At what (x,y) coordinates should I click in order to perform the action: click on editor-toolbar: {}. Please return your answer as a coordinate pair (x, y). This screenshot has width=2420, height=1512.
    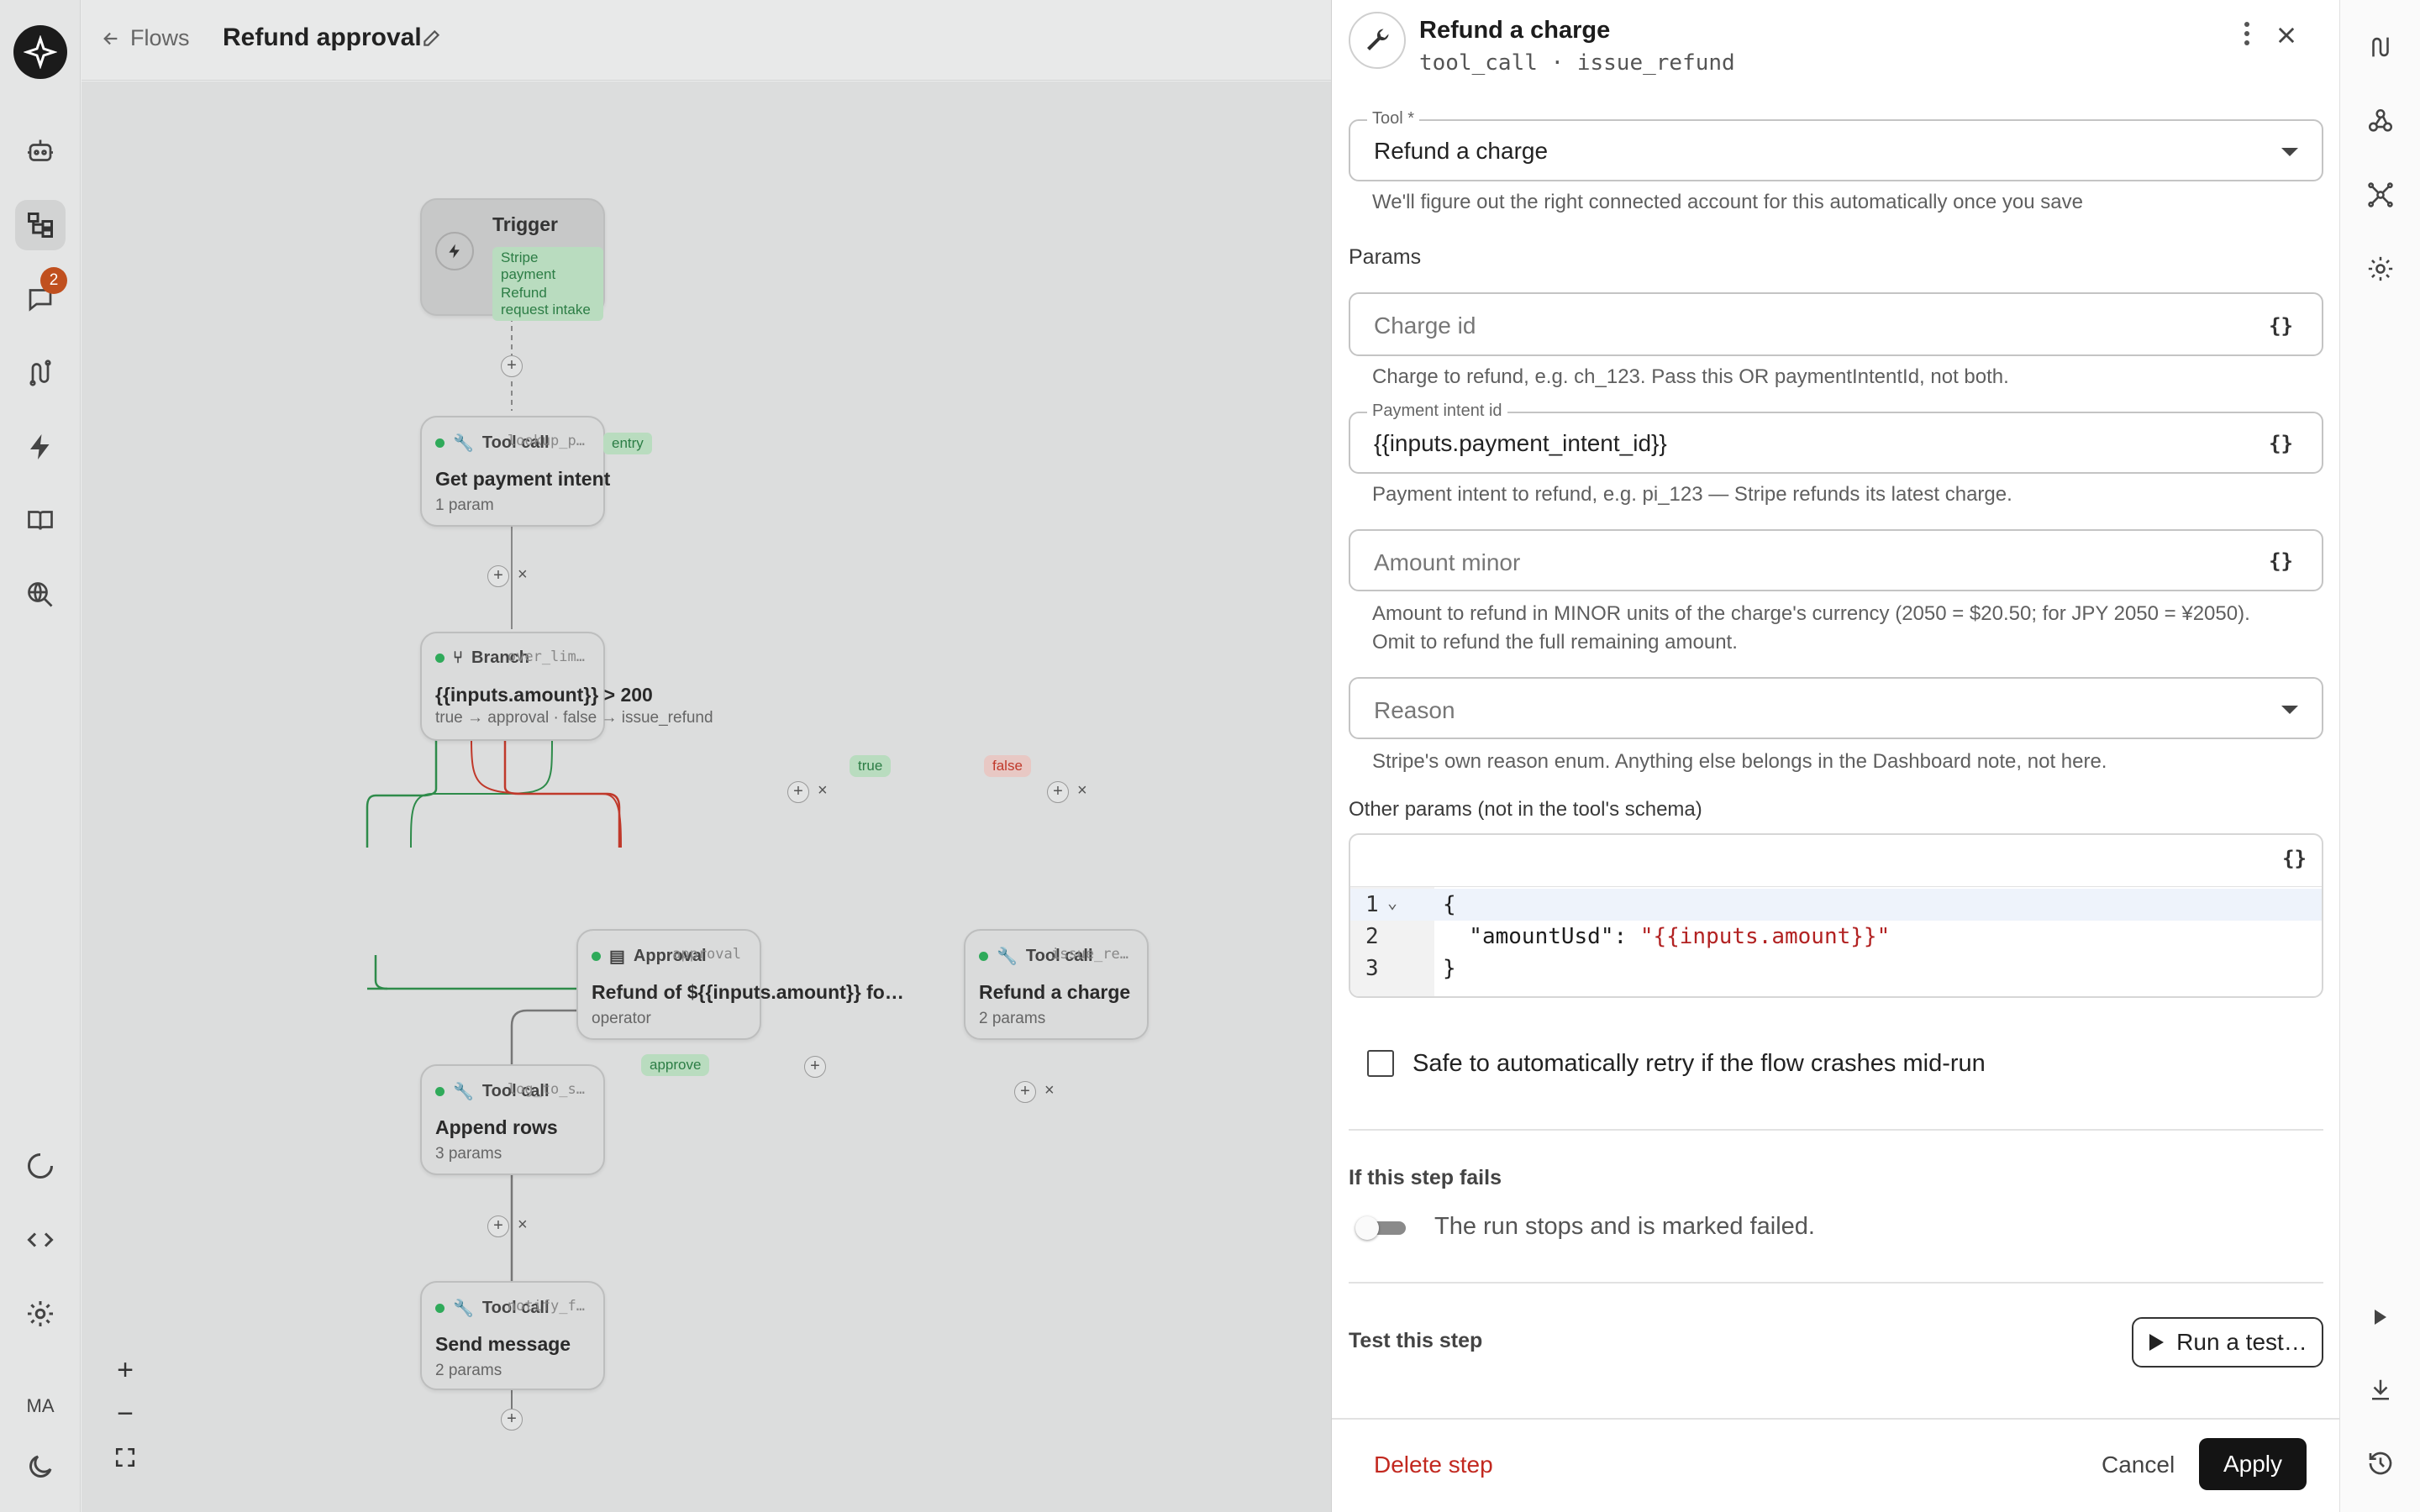
    Looking at the image, I should click on (1836, 861).